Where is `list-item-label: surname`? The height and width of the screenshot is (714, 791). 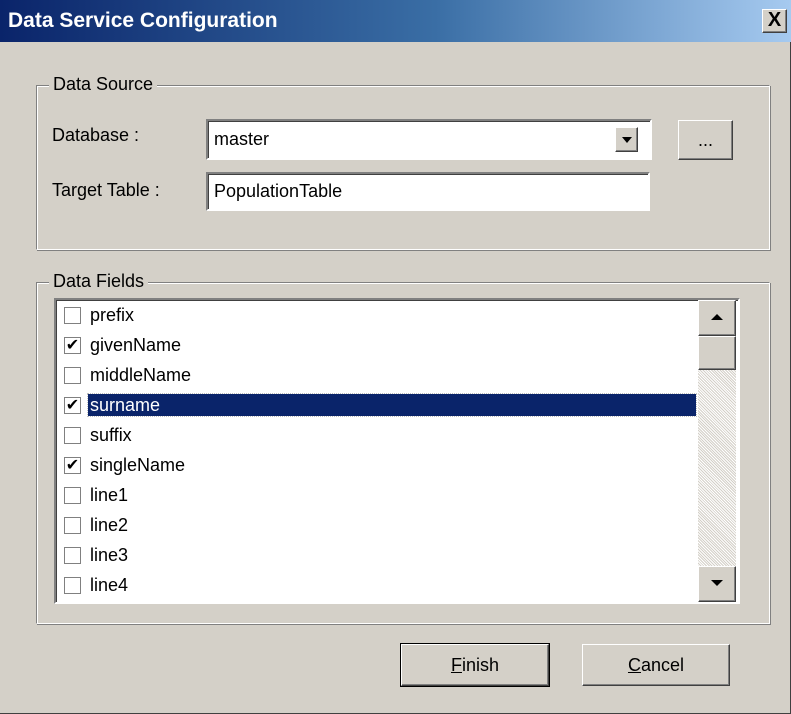 list-item-label: surname is located at coordinates (392, 405).